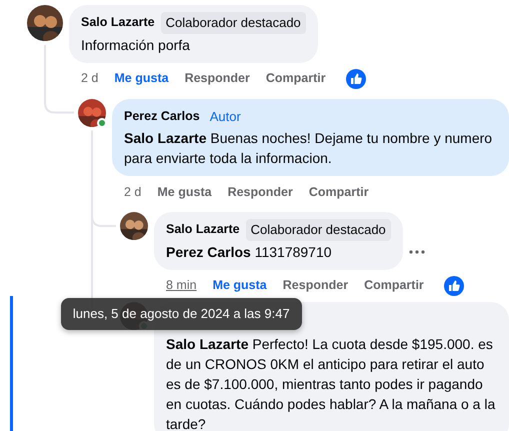  I want to click on author-name: Perez Carlos, so click(162, 116).